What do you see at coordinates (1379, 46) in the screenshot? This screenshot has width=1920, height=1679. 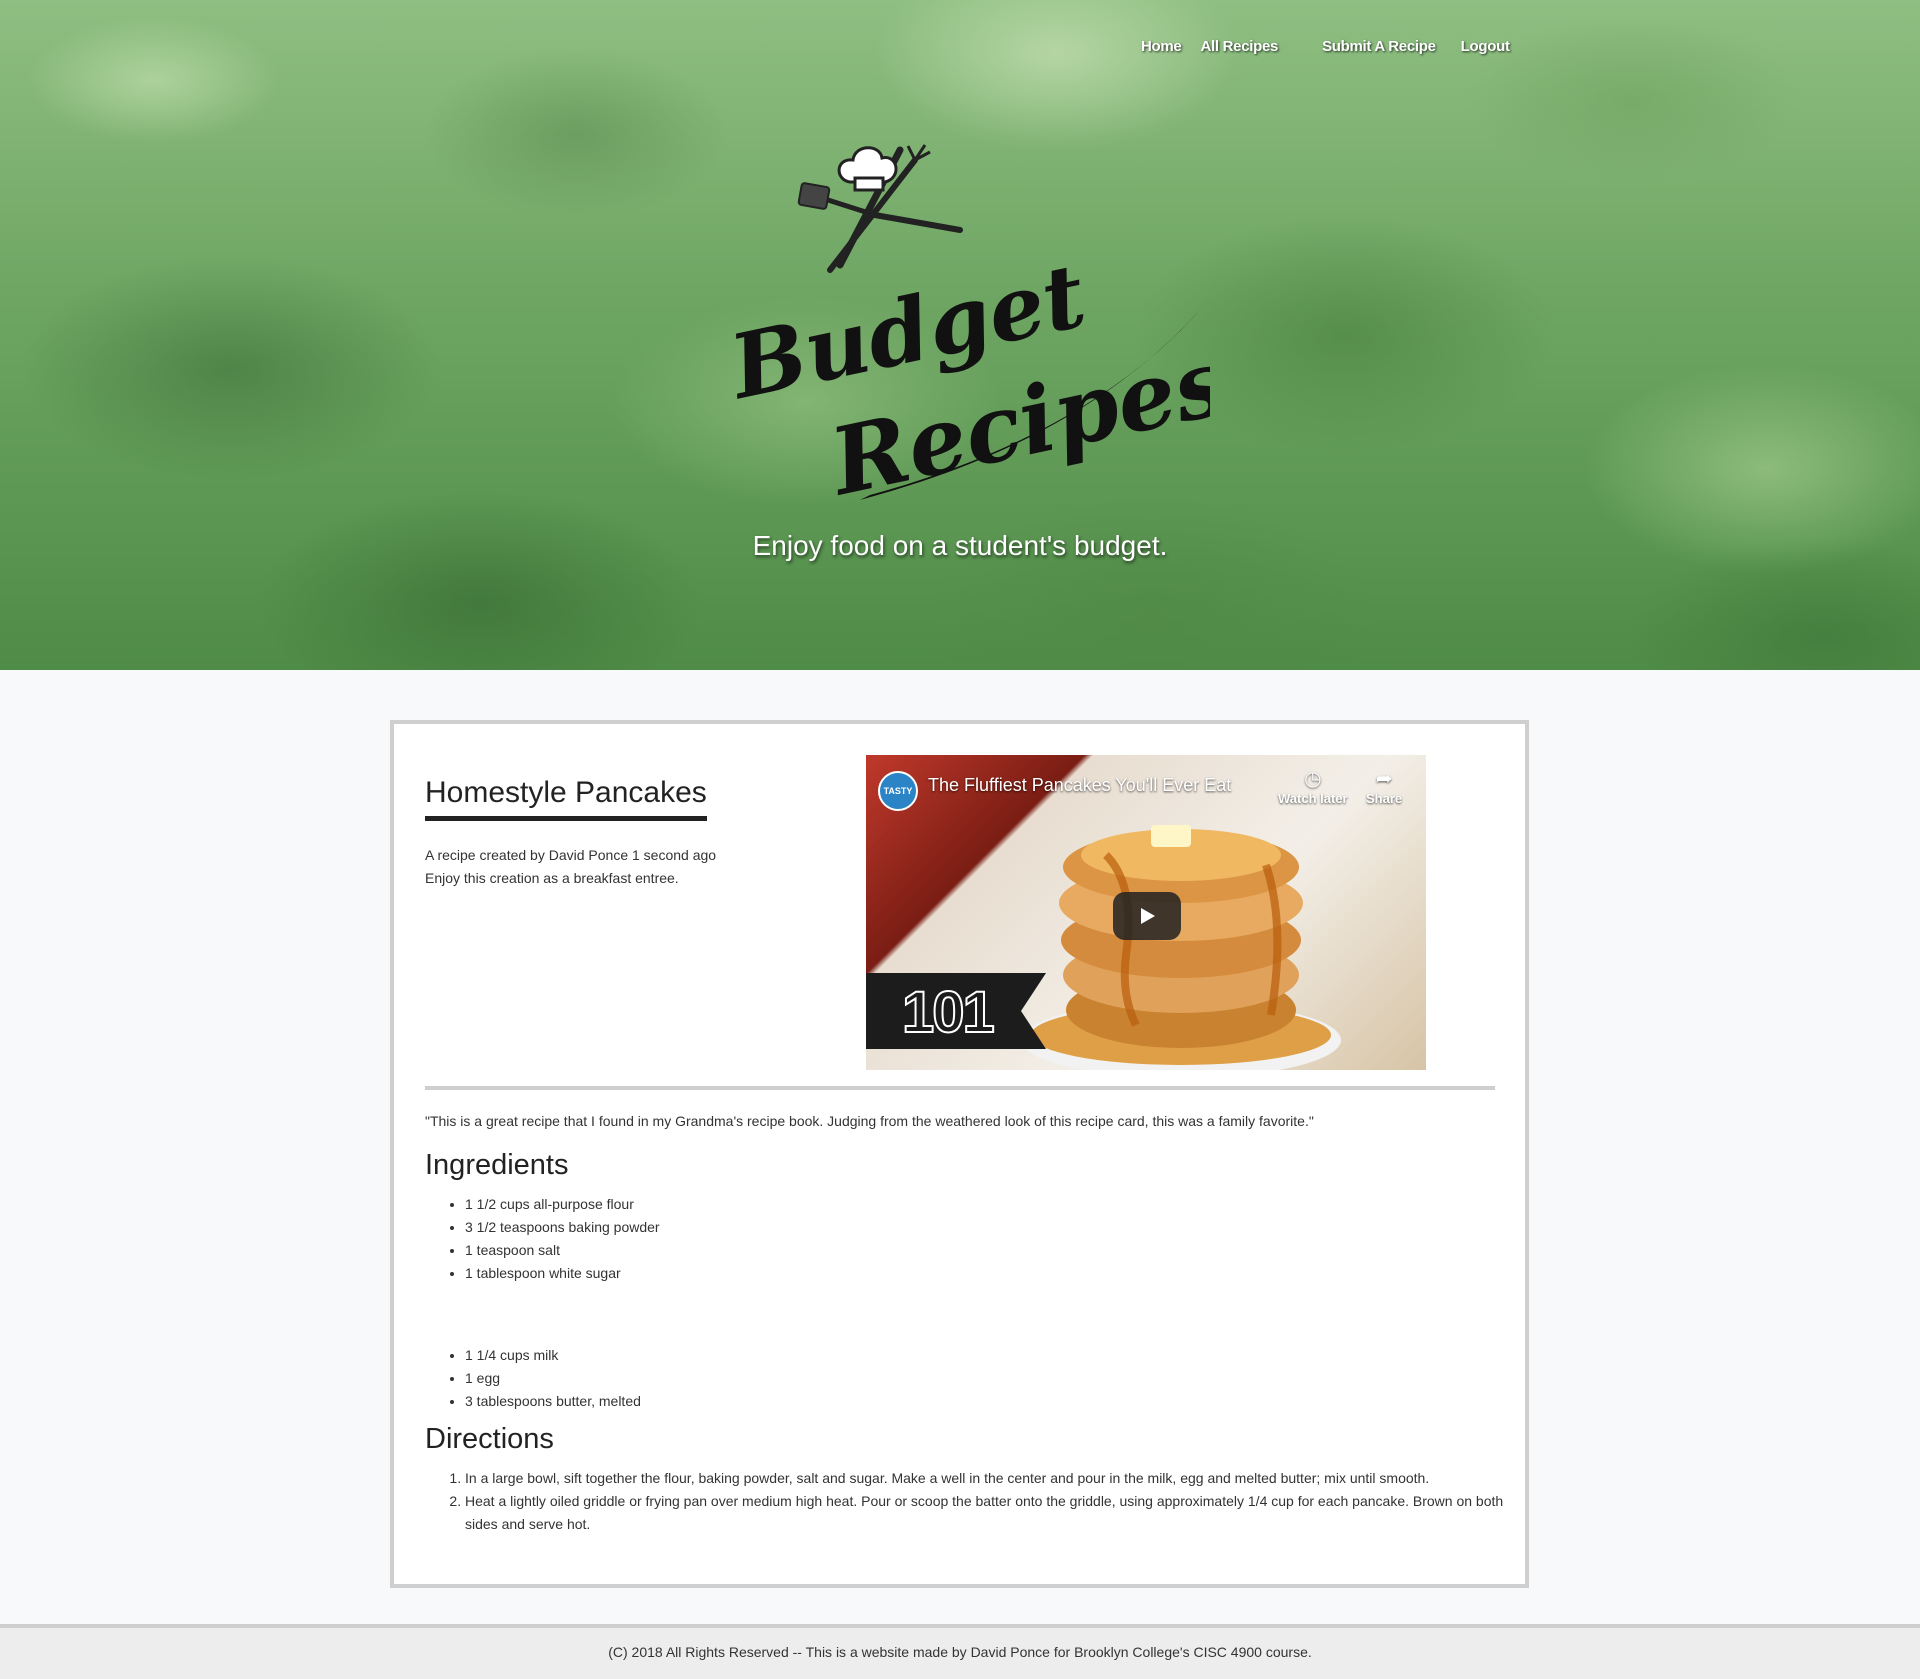 I see `nav-submit-recipe: Submit A Recipe` at bounding box center [1379, 46].